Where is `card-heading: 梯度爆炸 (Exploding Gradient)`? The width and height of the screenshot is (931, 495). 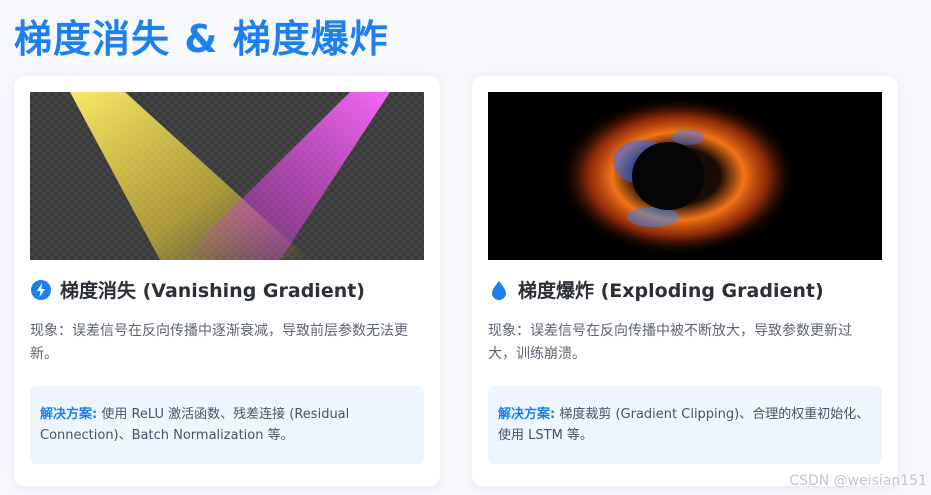 card-heading: 梯度爆炸 (Exploding Gradient) is located at coordinates (656, 289).